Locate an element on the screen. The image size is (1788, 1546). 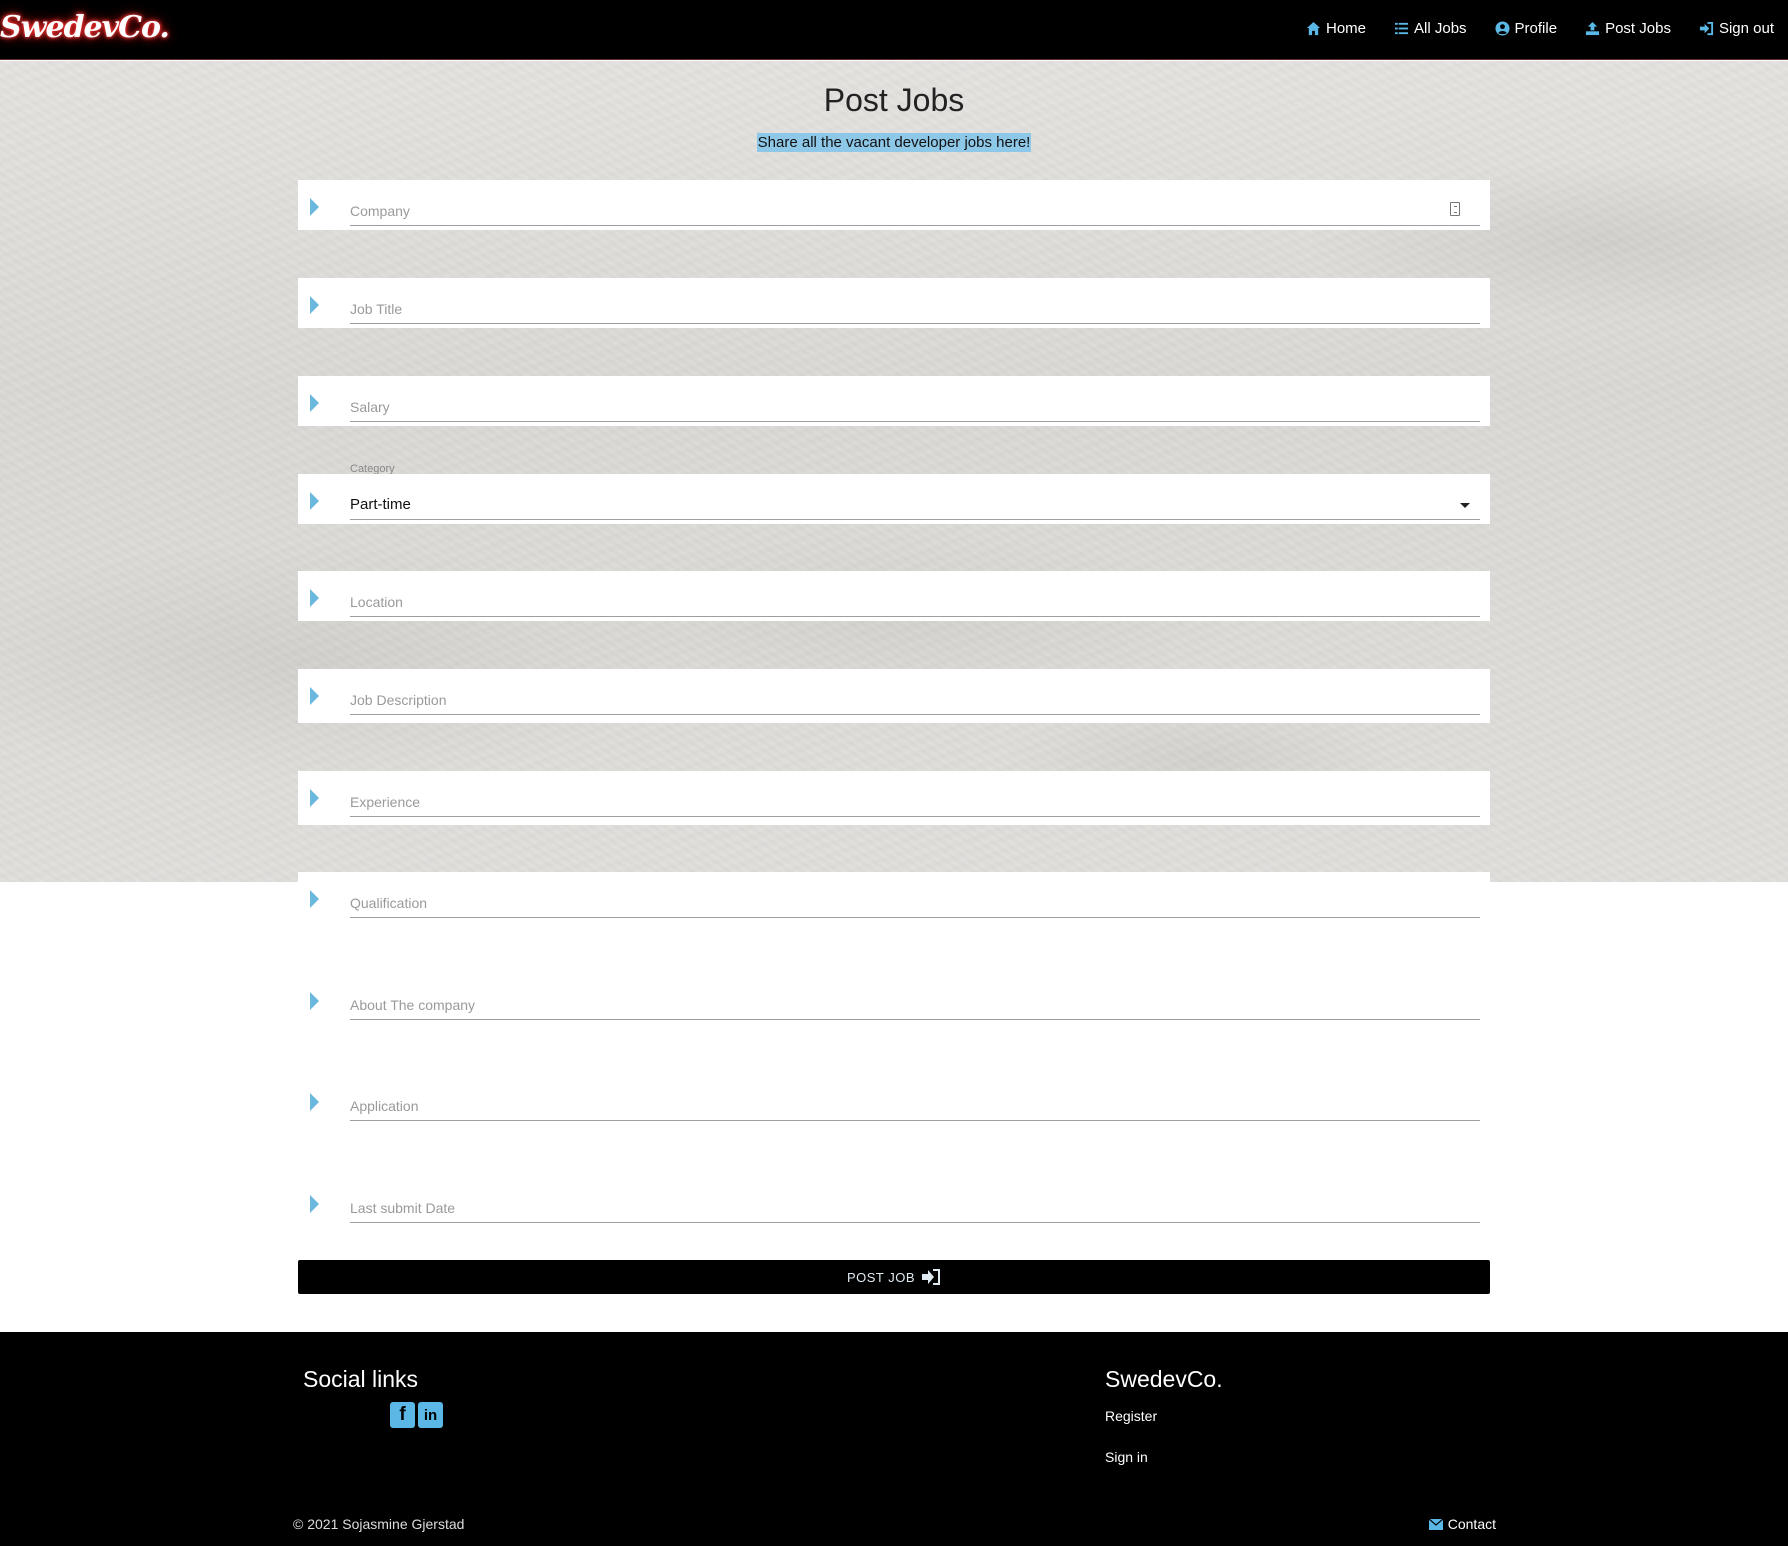
last-submit-date-input is located at coordinates (915, 1208).